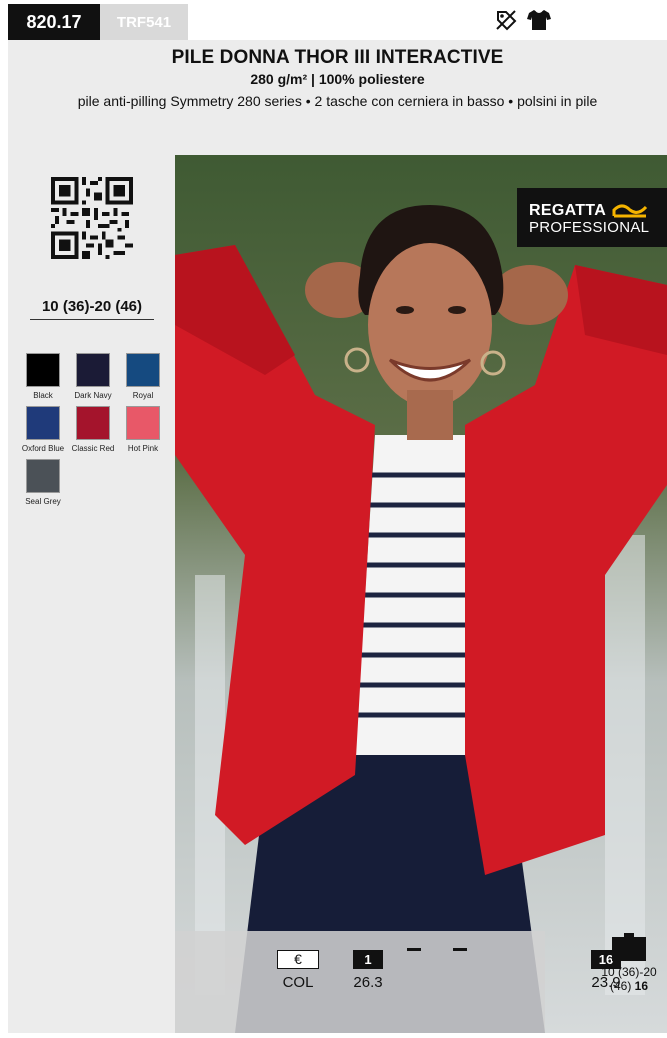 This screenshot has height=1038, width=667. I want to click on carton-sizes-line2: (46) 16, so click(629, 986).